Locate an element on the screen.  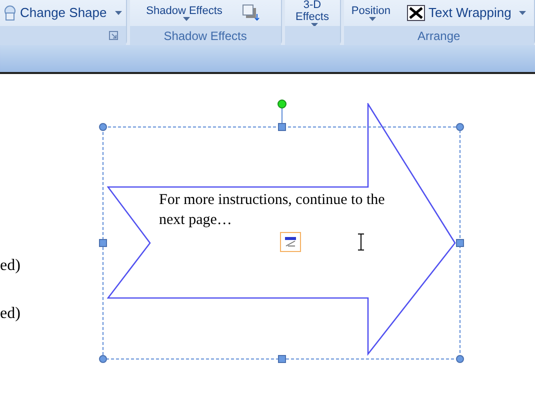
effects-button: 3-D Effects is located at coordinates (312, 13).